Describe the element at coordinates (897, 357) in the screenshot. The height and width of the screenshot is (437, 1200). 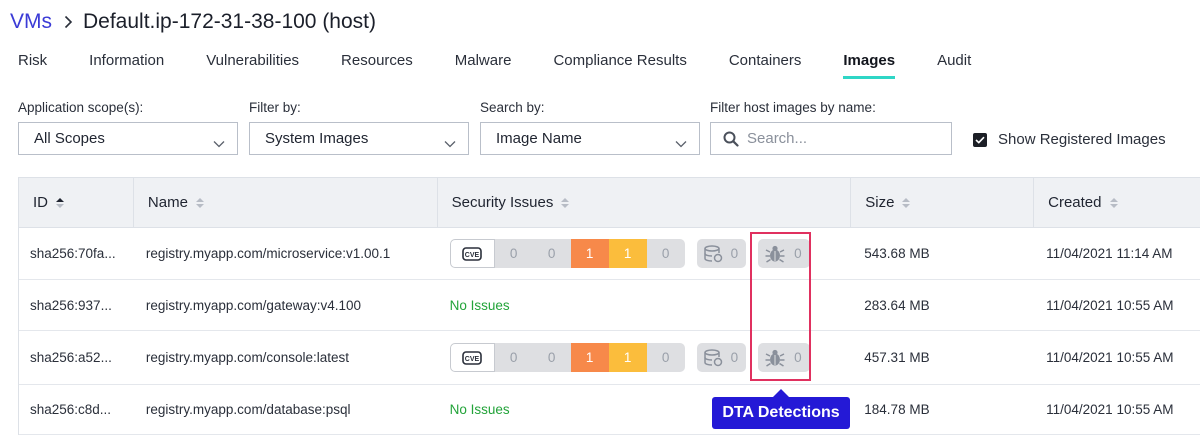
I see `image-size: 457.31 MB` at that location.